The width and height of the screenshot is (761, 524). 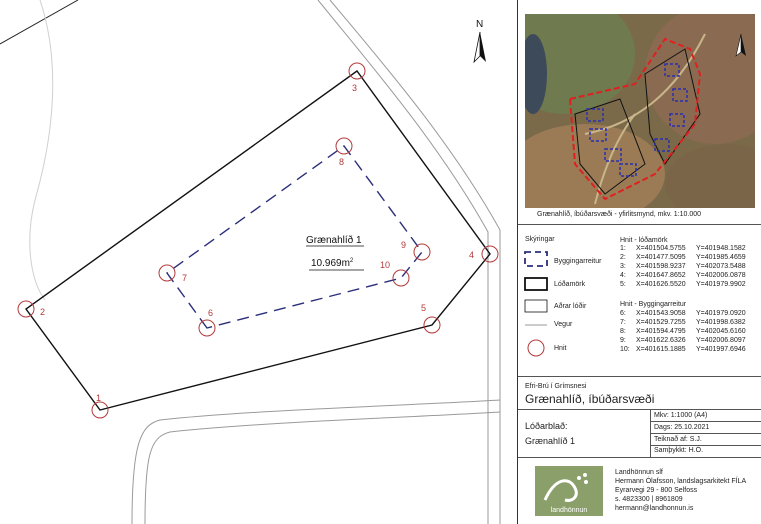 I want to click on overview-aerial-map, so click(x=640, y=111).